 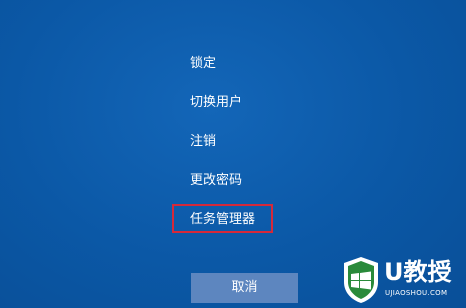 I want to click on sign-out-option: 注销, so click(x=203, y=142).